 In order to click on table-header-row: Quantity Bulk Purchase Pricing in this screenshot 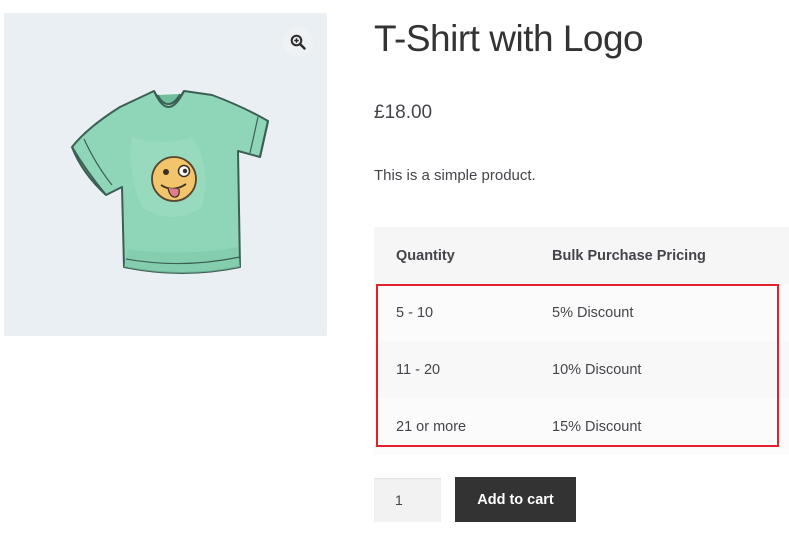, I will do `click(581, 255)`.